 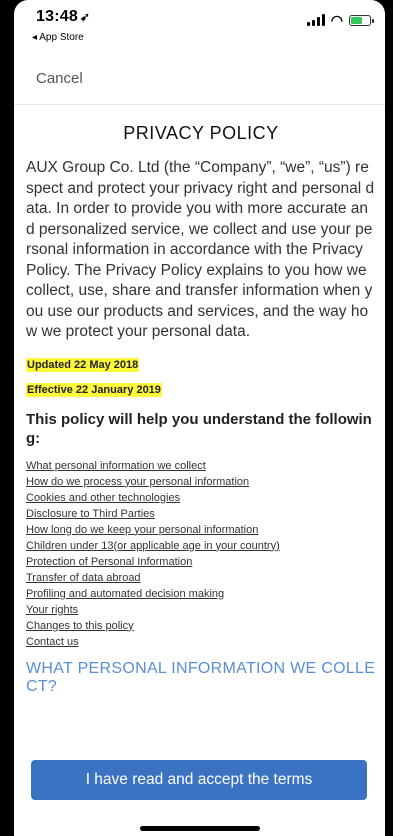 I want to click on status-icons: ◠, so click(x=340, y=20).